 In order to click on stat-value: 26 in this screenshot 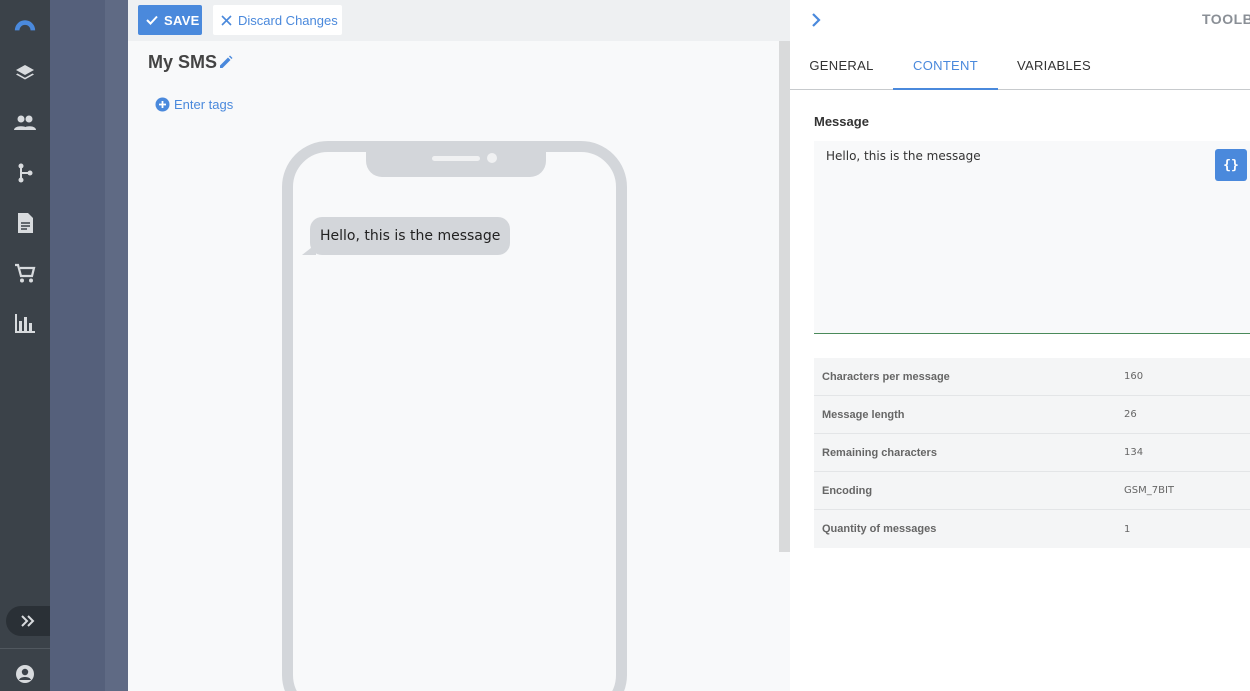, I will do `click(1130, 414)`.